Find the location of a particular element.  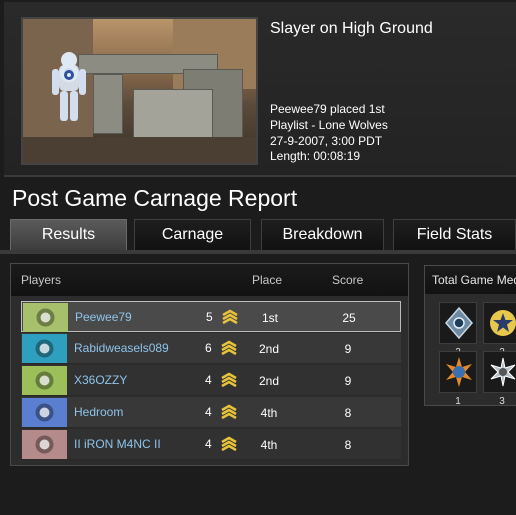

tab-bar: Results Carnage Breakdown Field Stats is located at coordinates (263, 235).